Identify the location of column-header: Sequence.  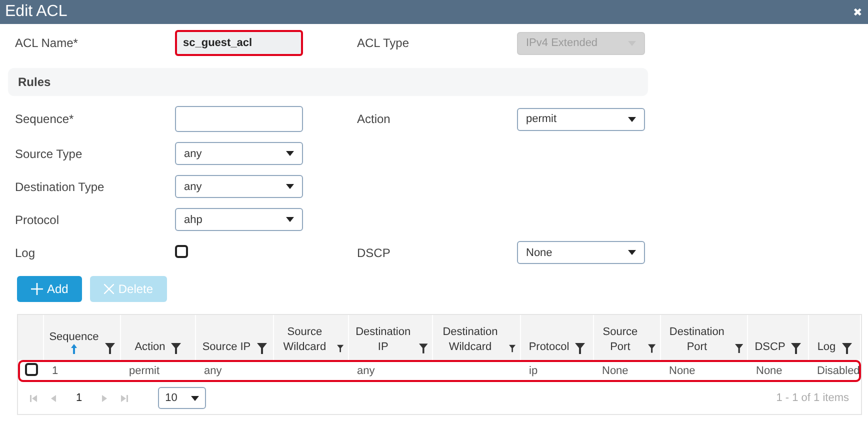
(82, 337).